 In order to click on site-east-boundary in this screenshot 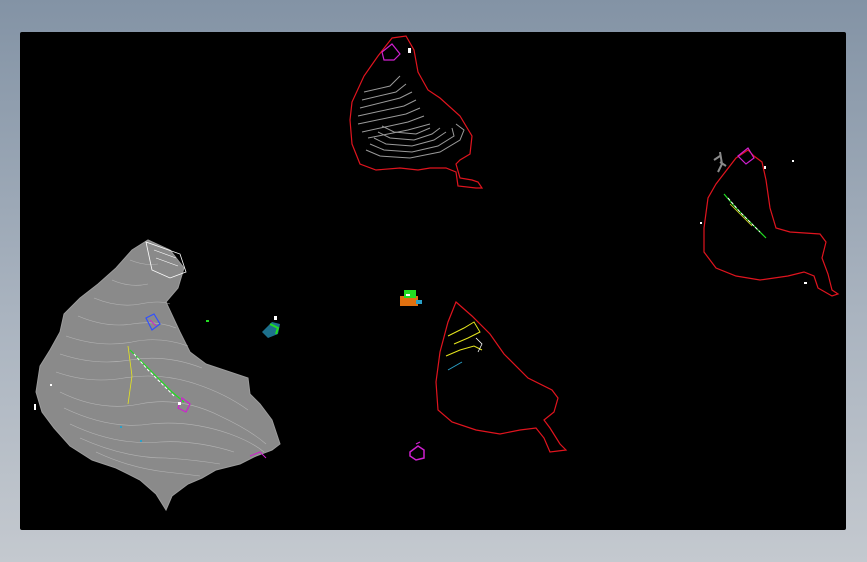, I will do `click(771, 223)`.